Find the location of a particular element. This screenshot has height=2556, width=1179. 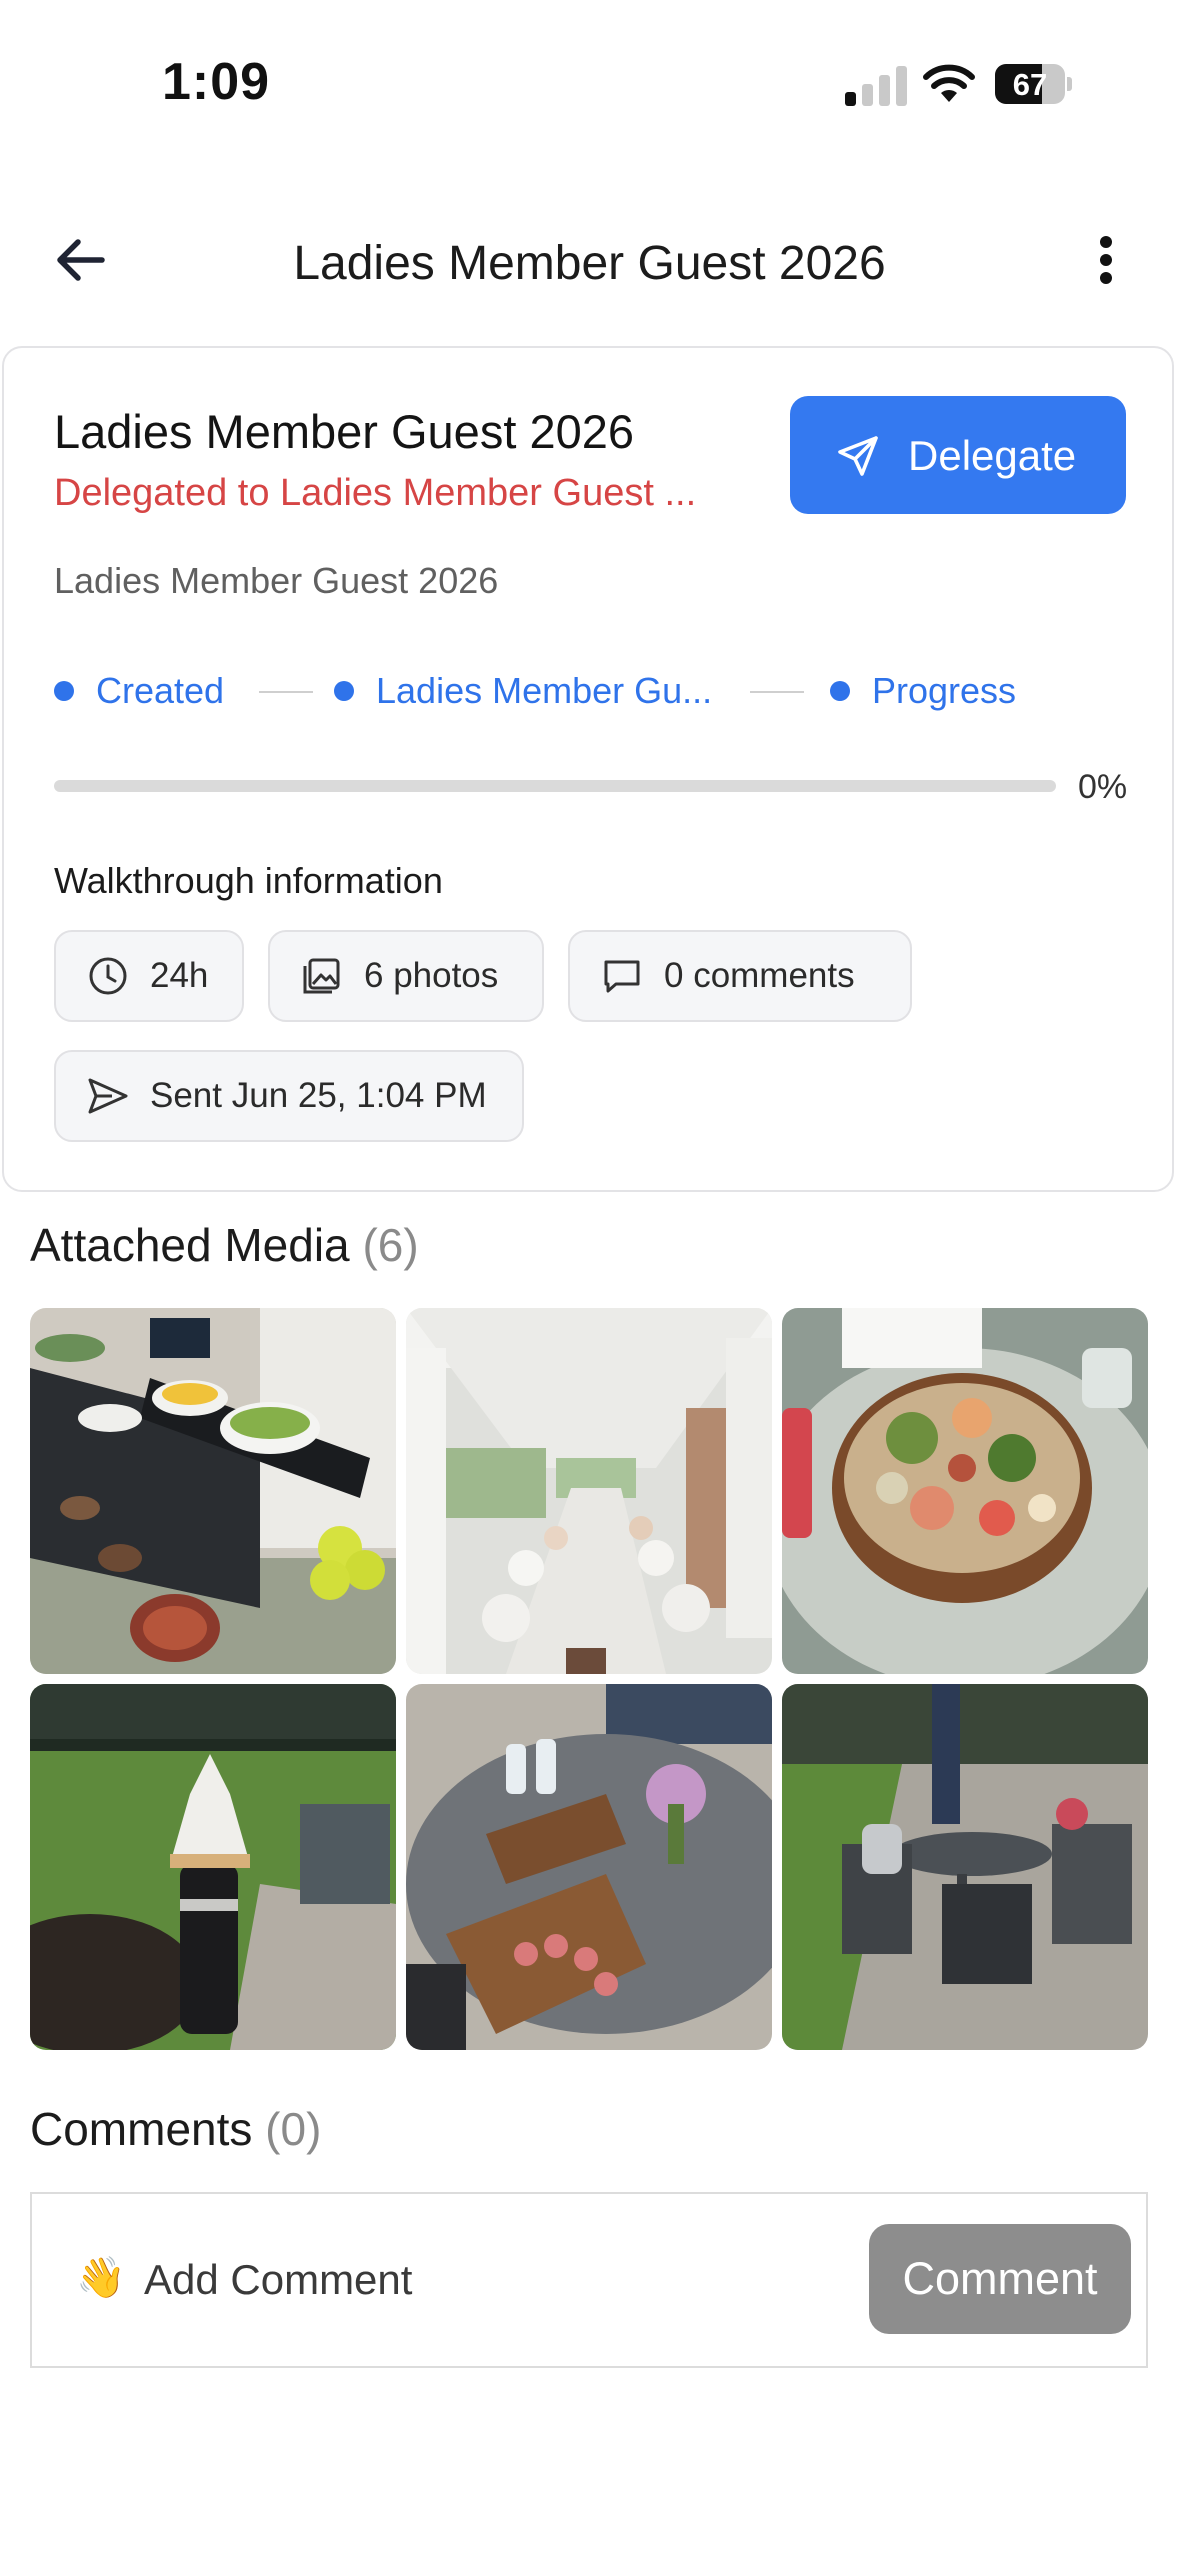

card-description: Ladies Member Guest 2026 is located at coordinates (276, 580).